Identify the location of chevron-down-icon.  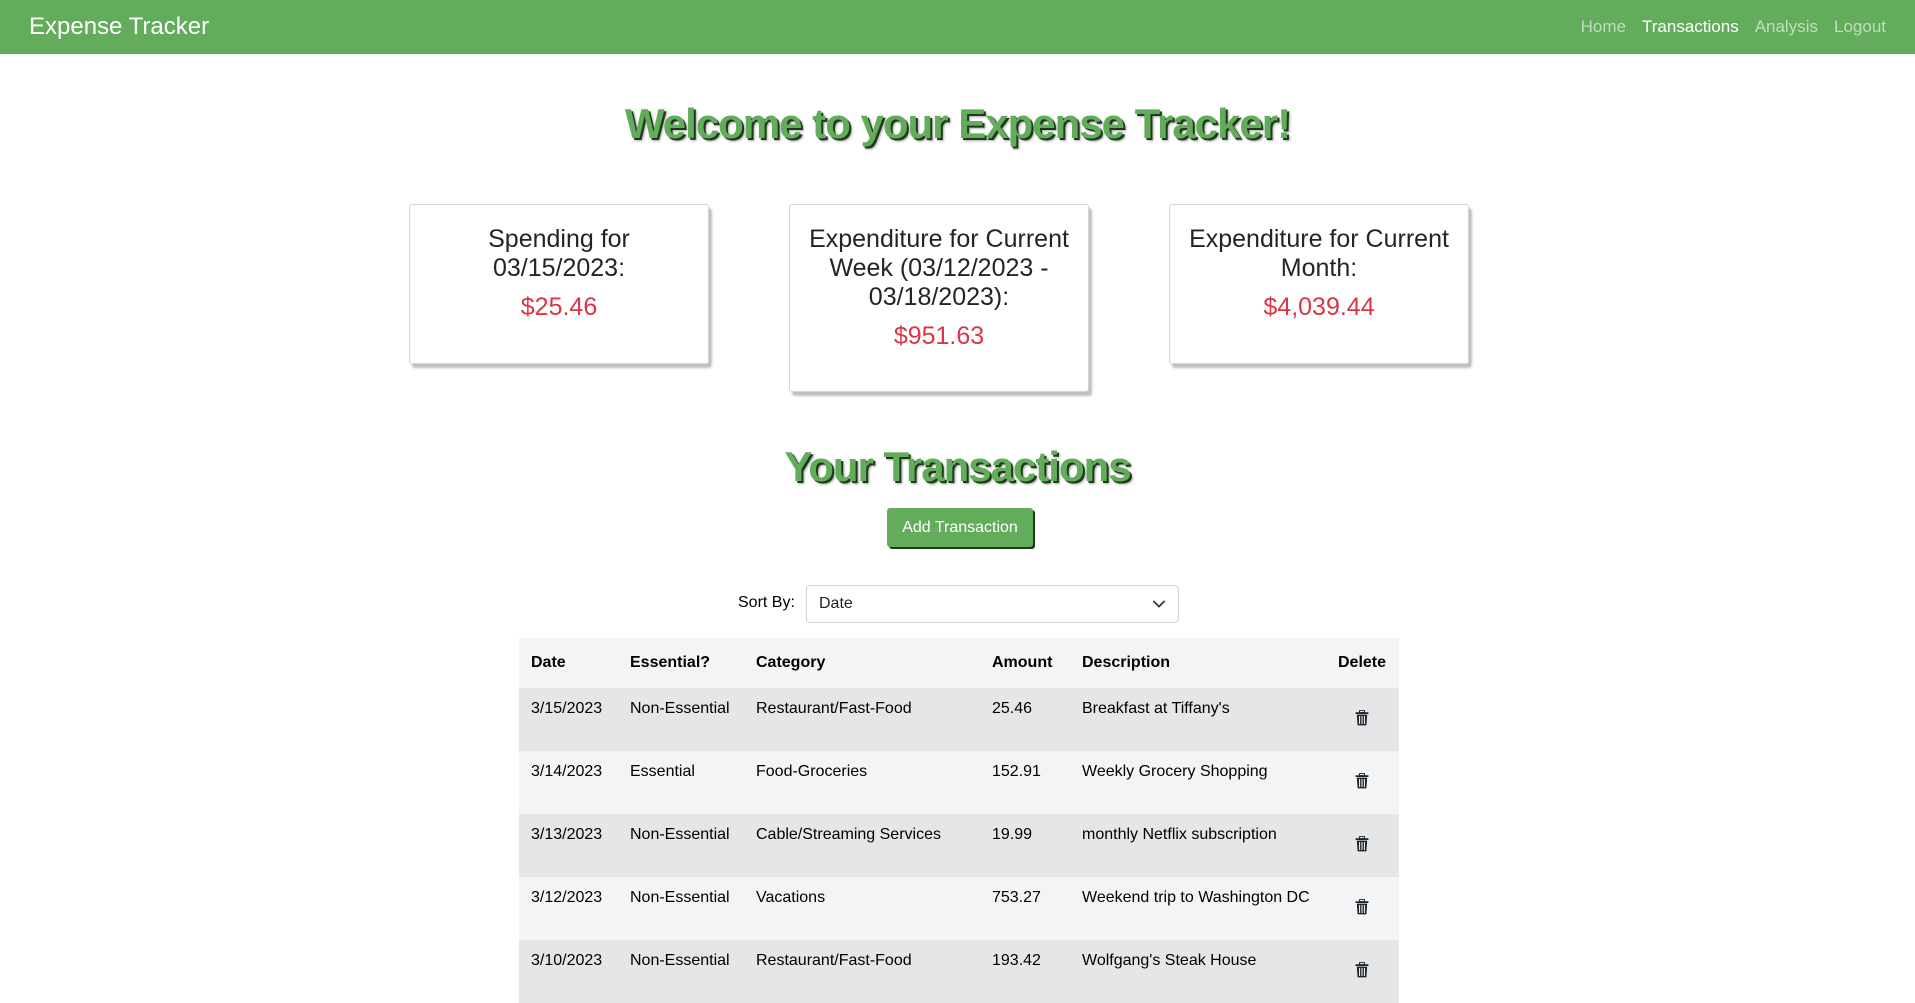
(1159, 604).